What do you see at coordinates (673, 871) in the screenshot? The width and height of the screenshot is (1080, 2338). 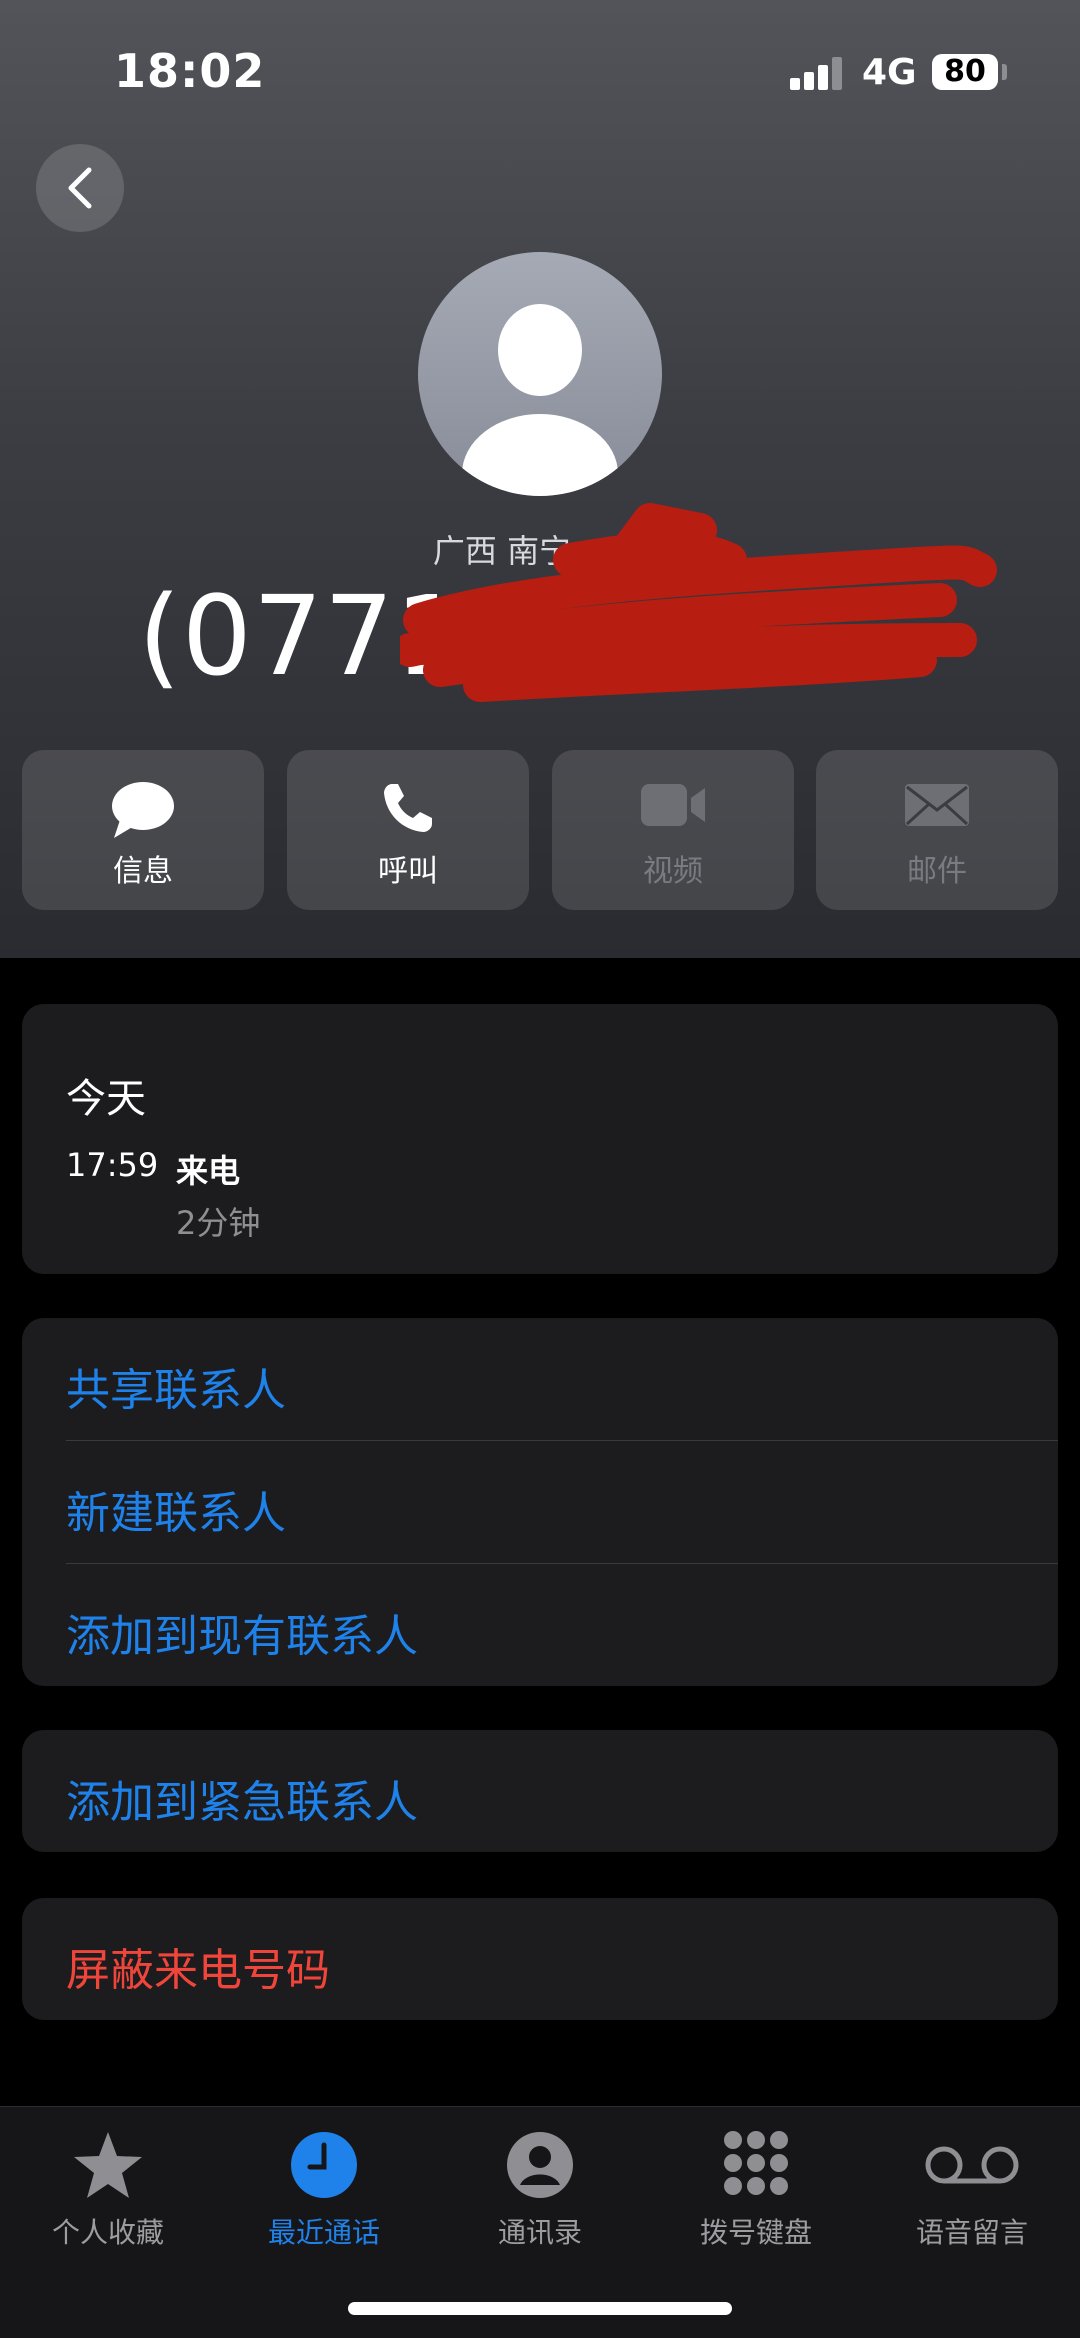 I see `video-label: 视频` at bounding box center [673, 871].